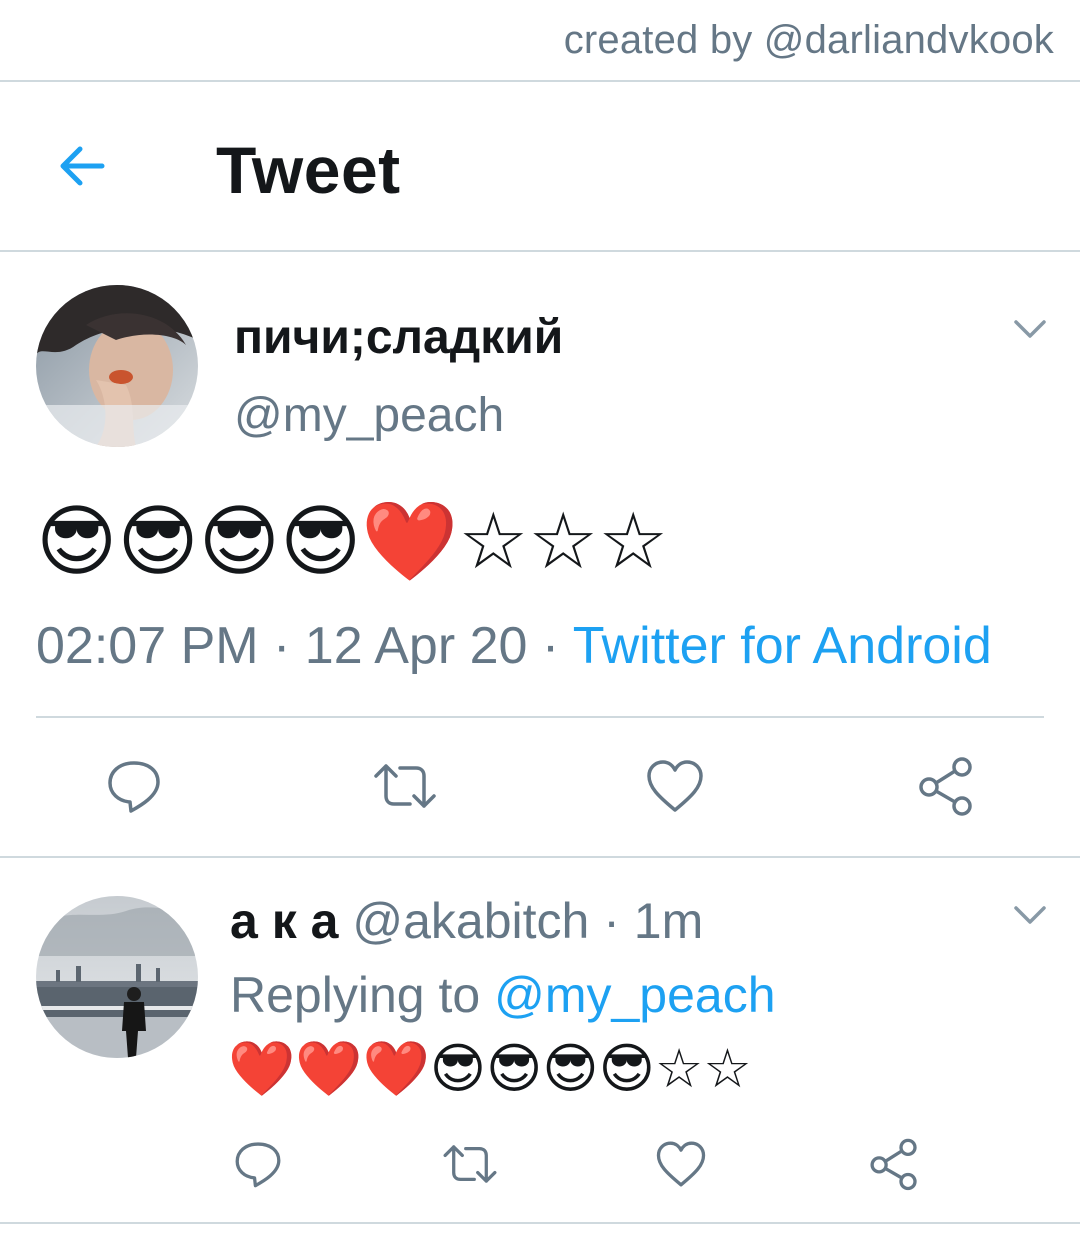  What do you see at coordinates (147, 646) in the screenshot?
I see `tweet-time: 02:07 PM` at bounding box center [147, 646].